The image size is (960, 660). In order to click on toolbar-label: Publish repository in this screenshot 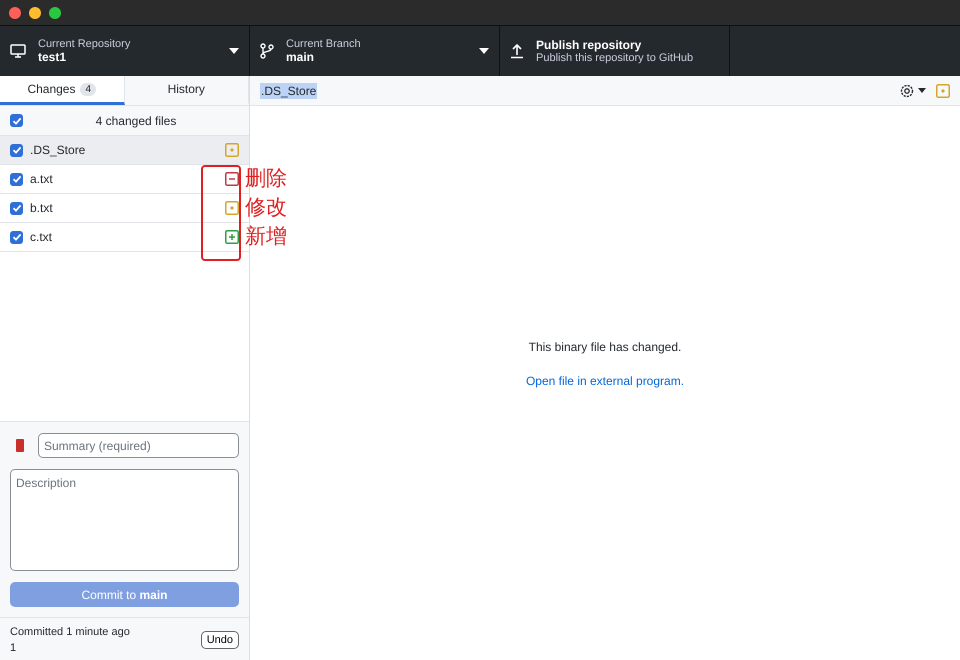, I will do `click(589, 45)`.